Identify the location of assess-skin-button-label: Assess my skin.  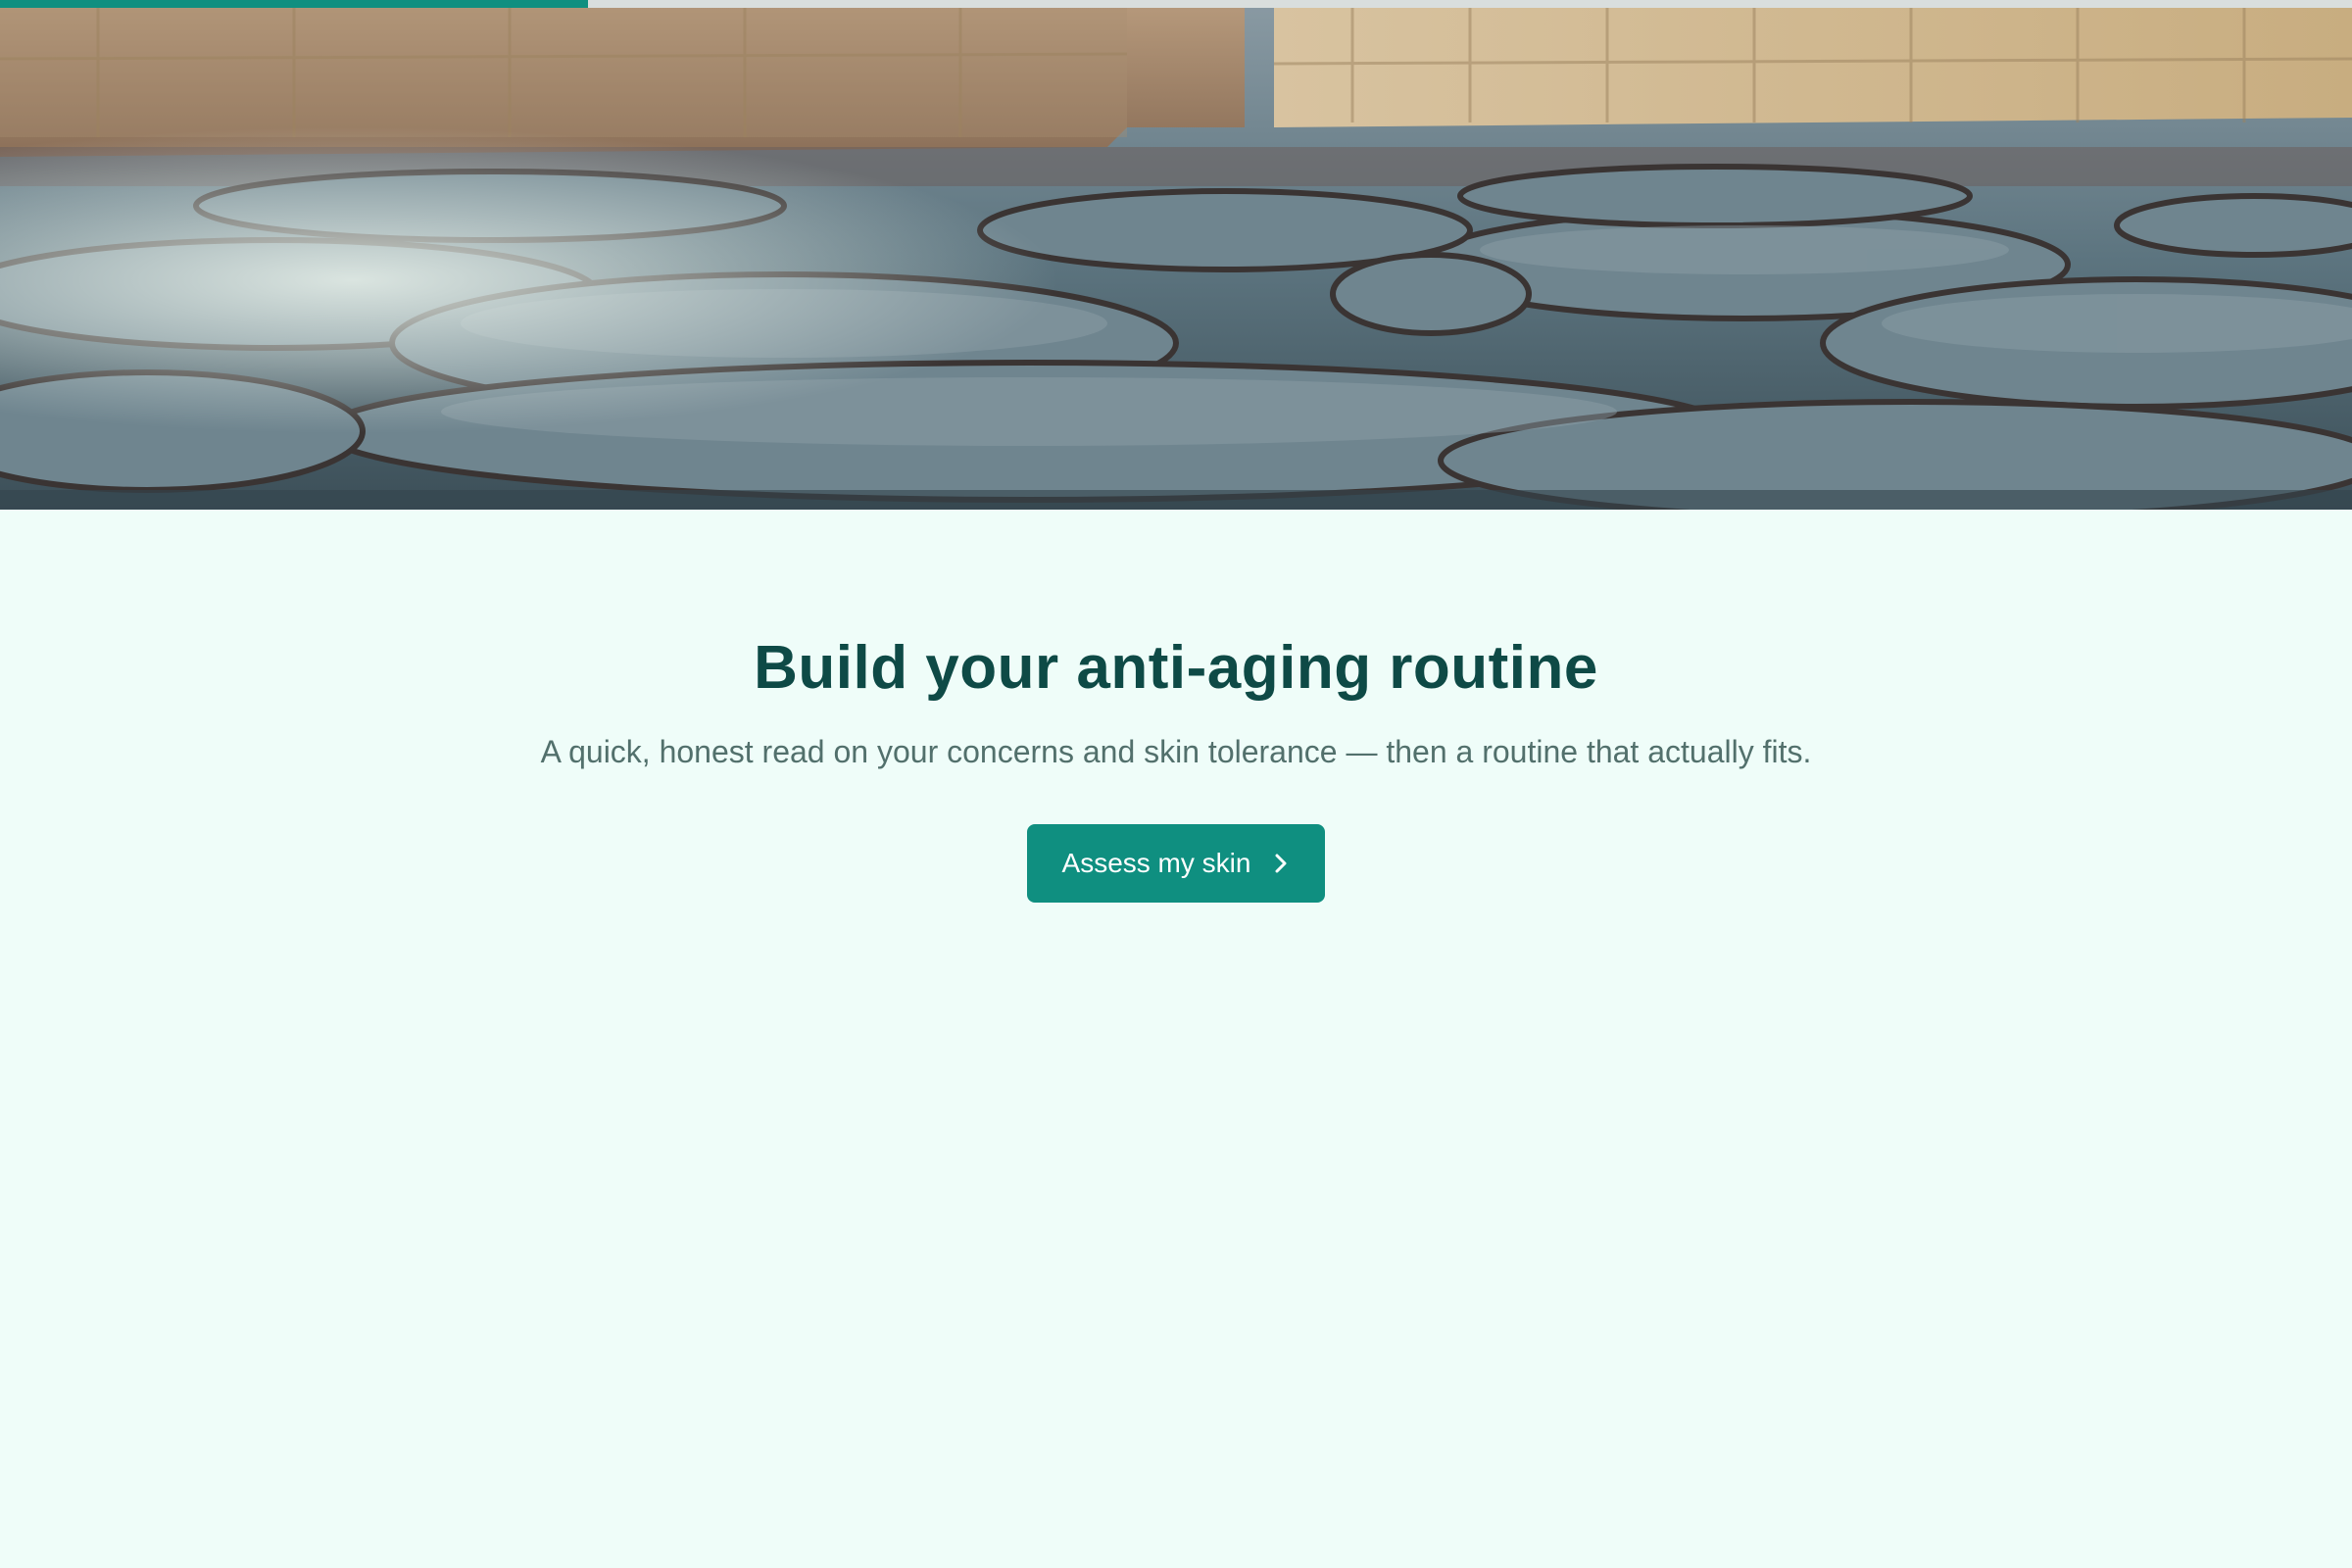
(1156, 862).